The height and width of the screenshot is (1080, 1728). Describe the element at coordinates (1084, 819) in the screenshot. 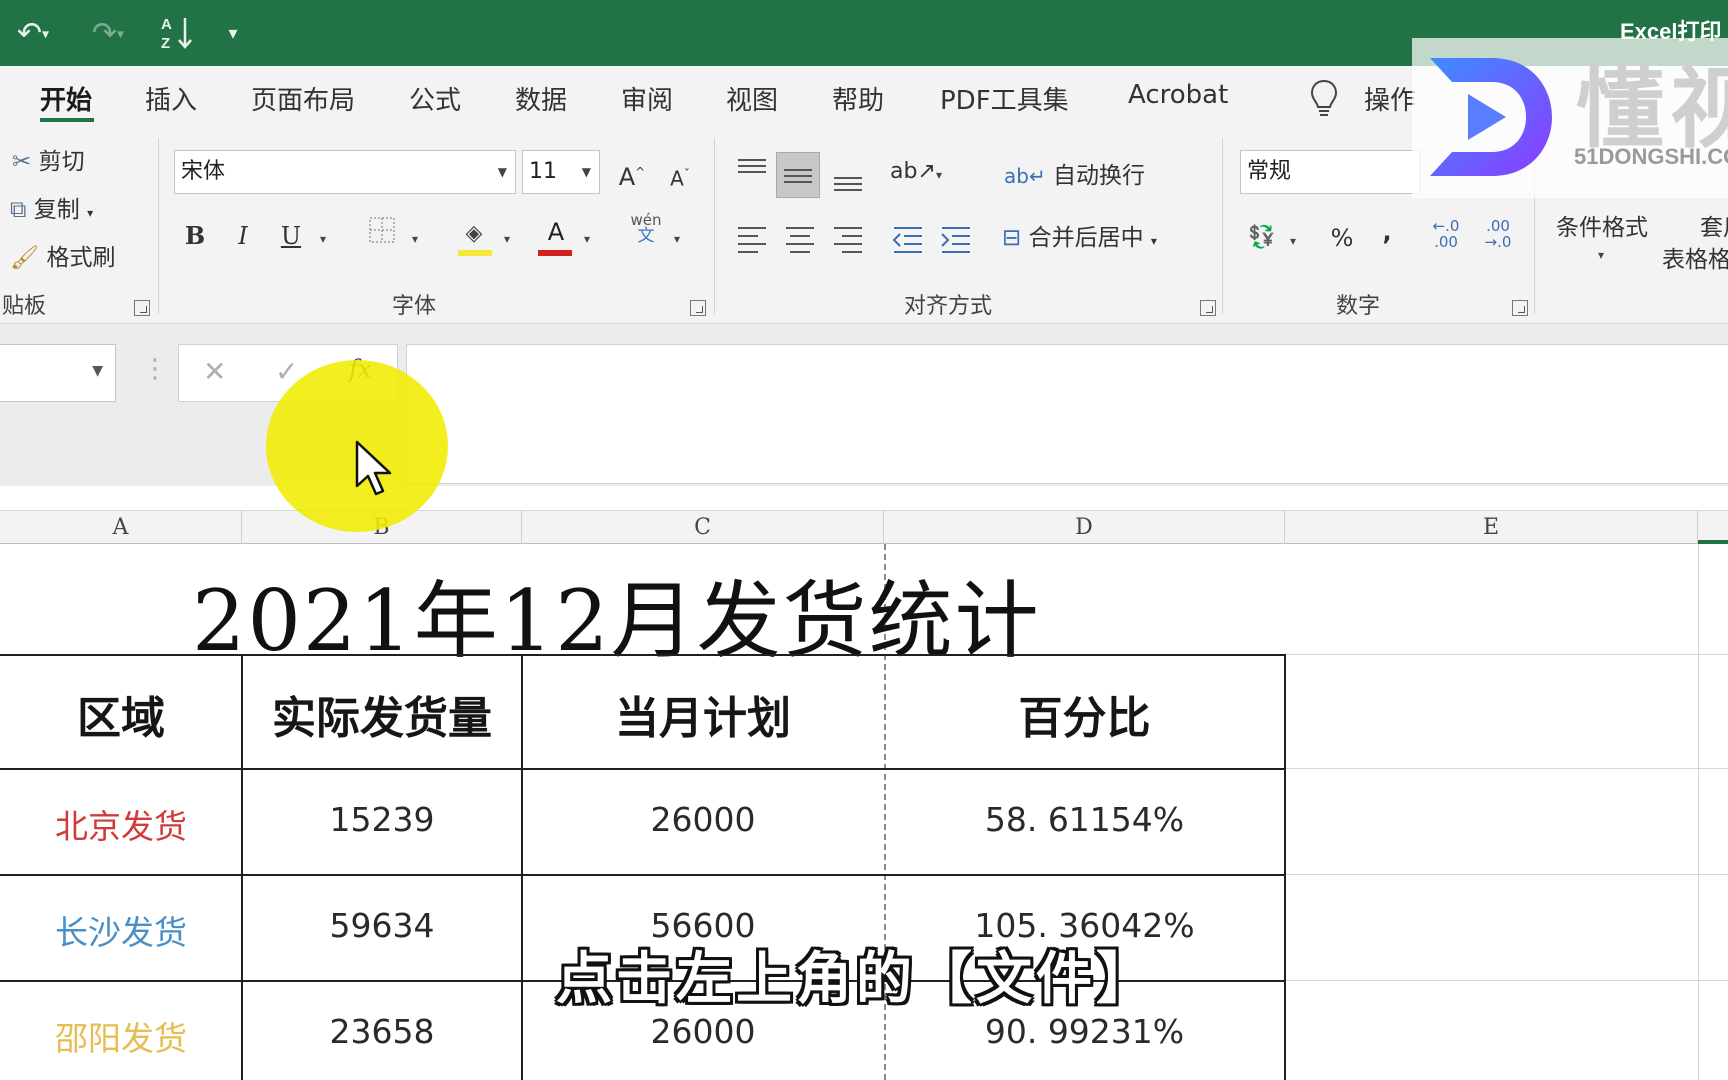

I see `percent-cell: 58. 61154%` at that location.